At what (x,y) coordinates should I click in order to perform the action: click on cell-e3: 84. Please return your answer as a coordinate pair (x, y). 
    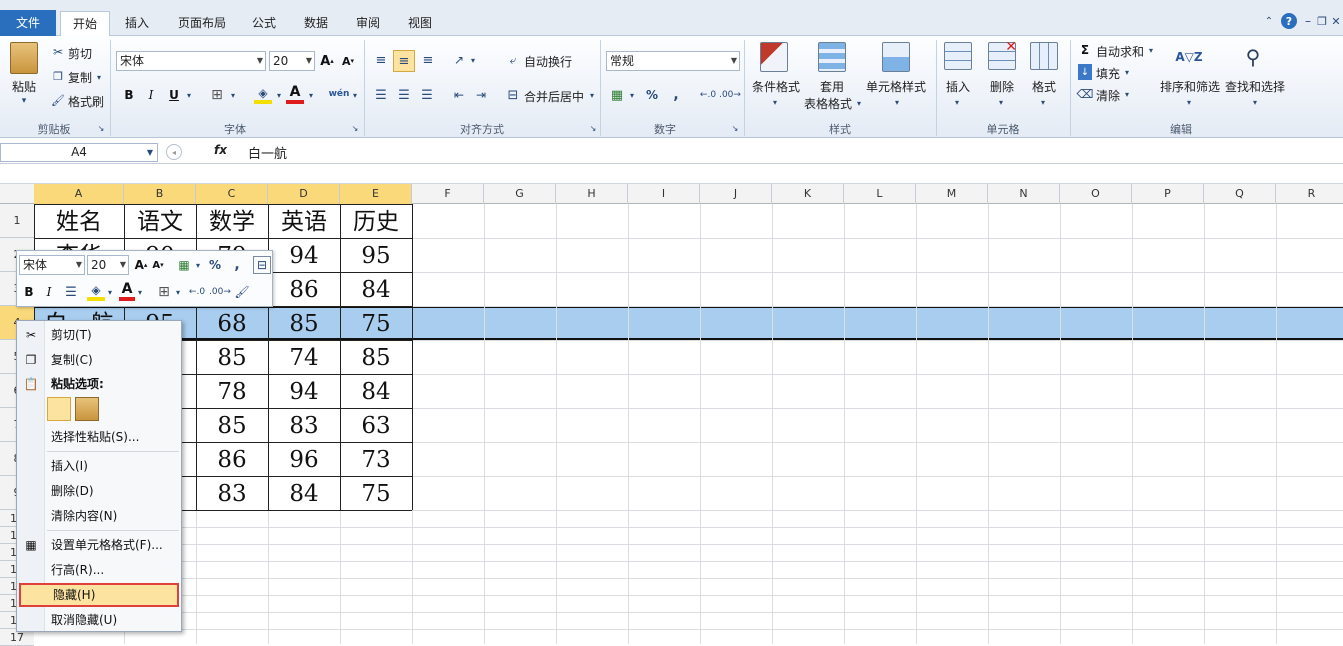
    Looking at the image, I should click on (376, 290).